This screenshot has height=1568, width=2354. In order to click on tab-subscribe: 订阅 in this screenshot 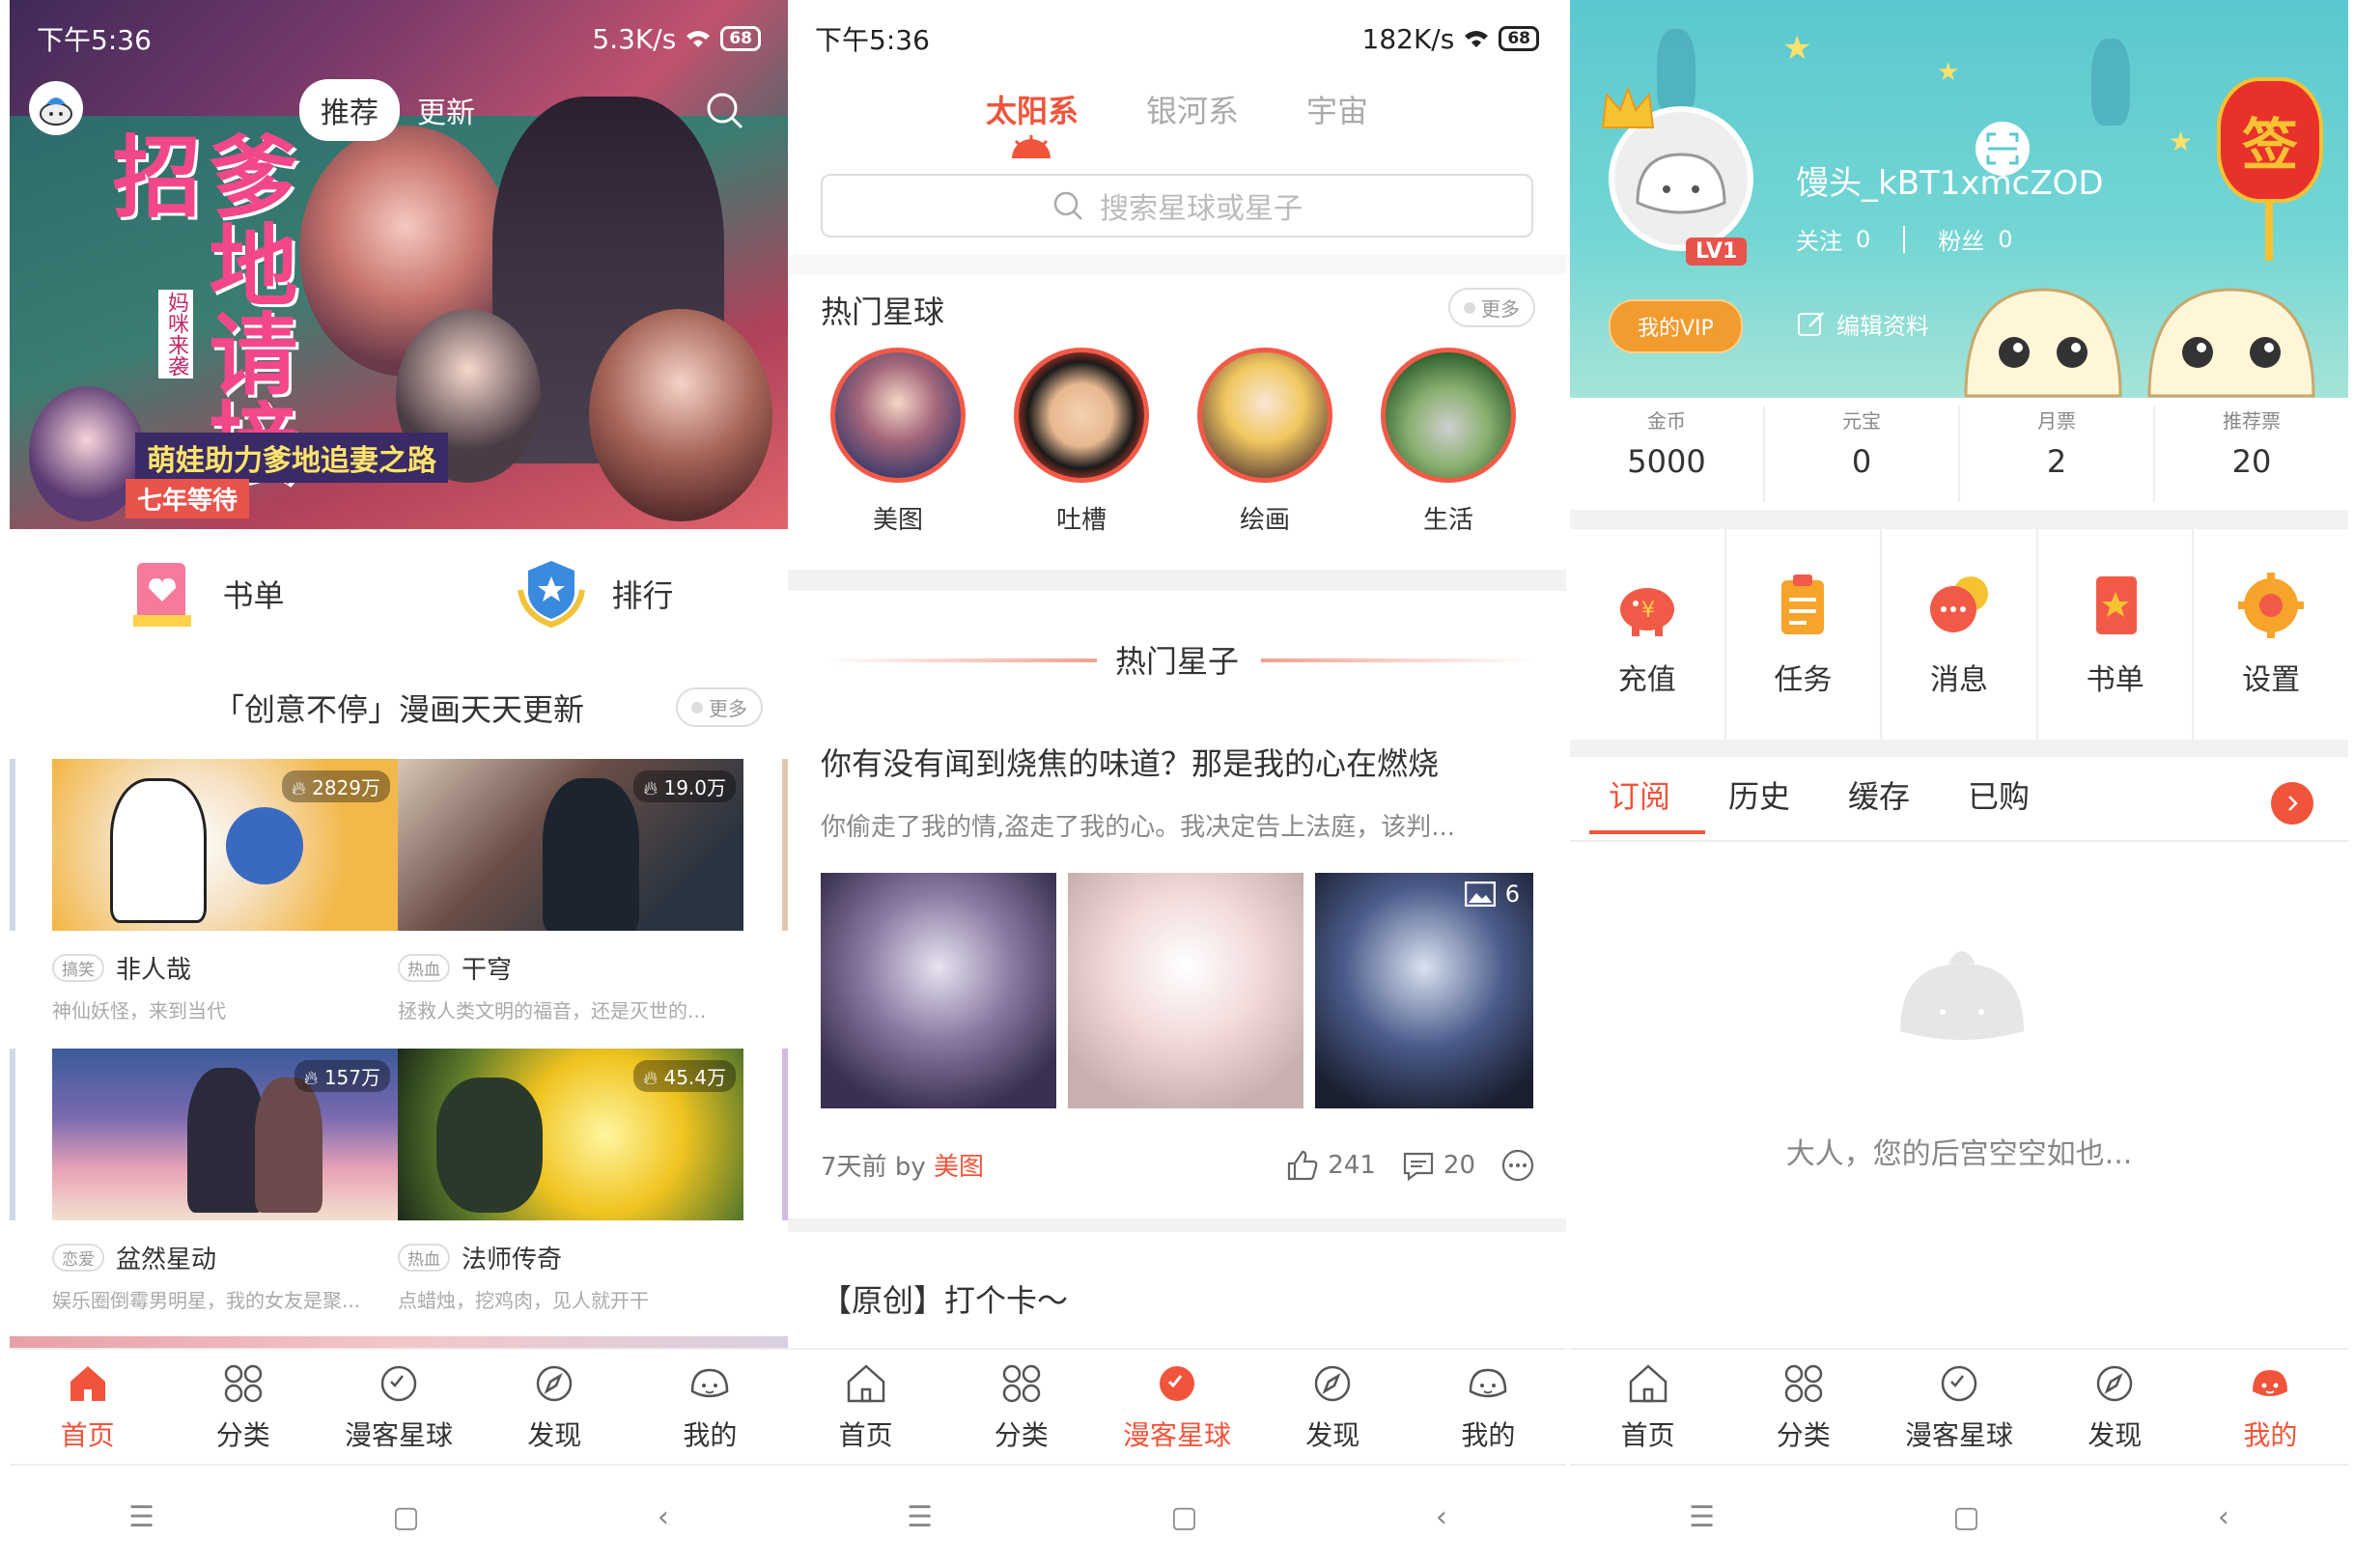, I will do `click(1647, 803)`.